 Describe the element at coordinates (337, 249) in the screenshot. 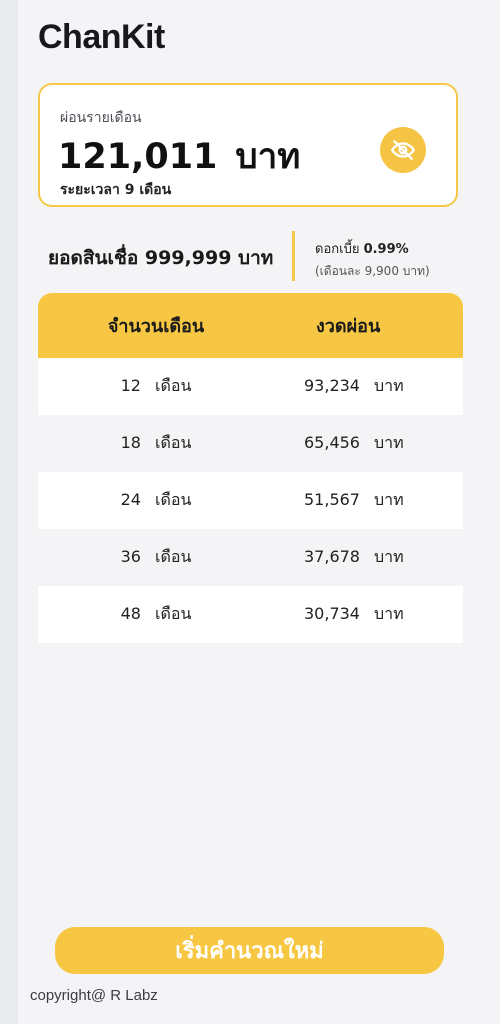

I see `interest-label: ดอกเบี้ย` at that location.